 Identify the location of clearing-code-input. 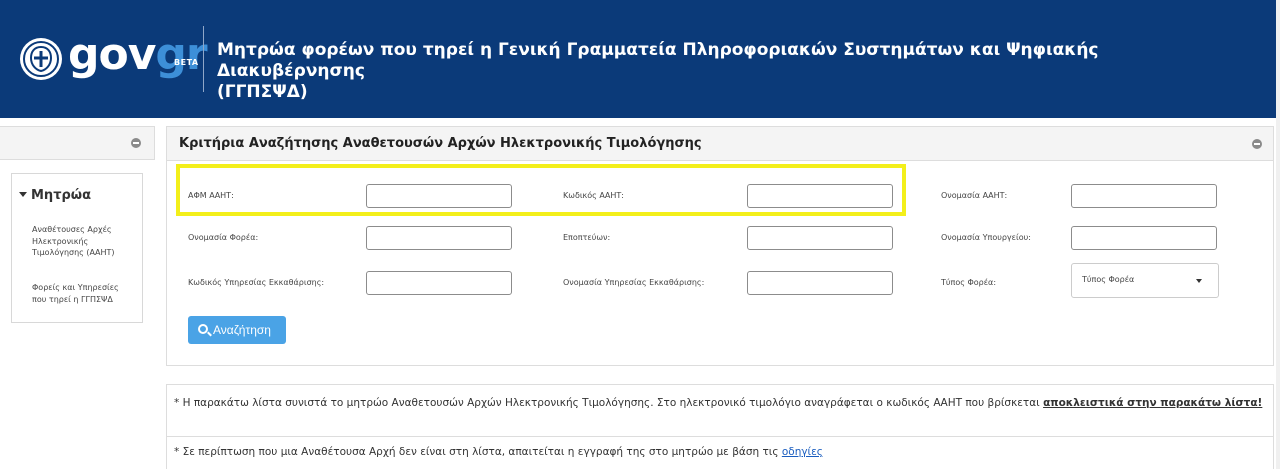
(439, 283).